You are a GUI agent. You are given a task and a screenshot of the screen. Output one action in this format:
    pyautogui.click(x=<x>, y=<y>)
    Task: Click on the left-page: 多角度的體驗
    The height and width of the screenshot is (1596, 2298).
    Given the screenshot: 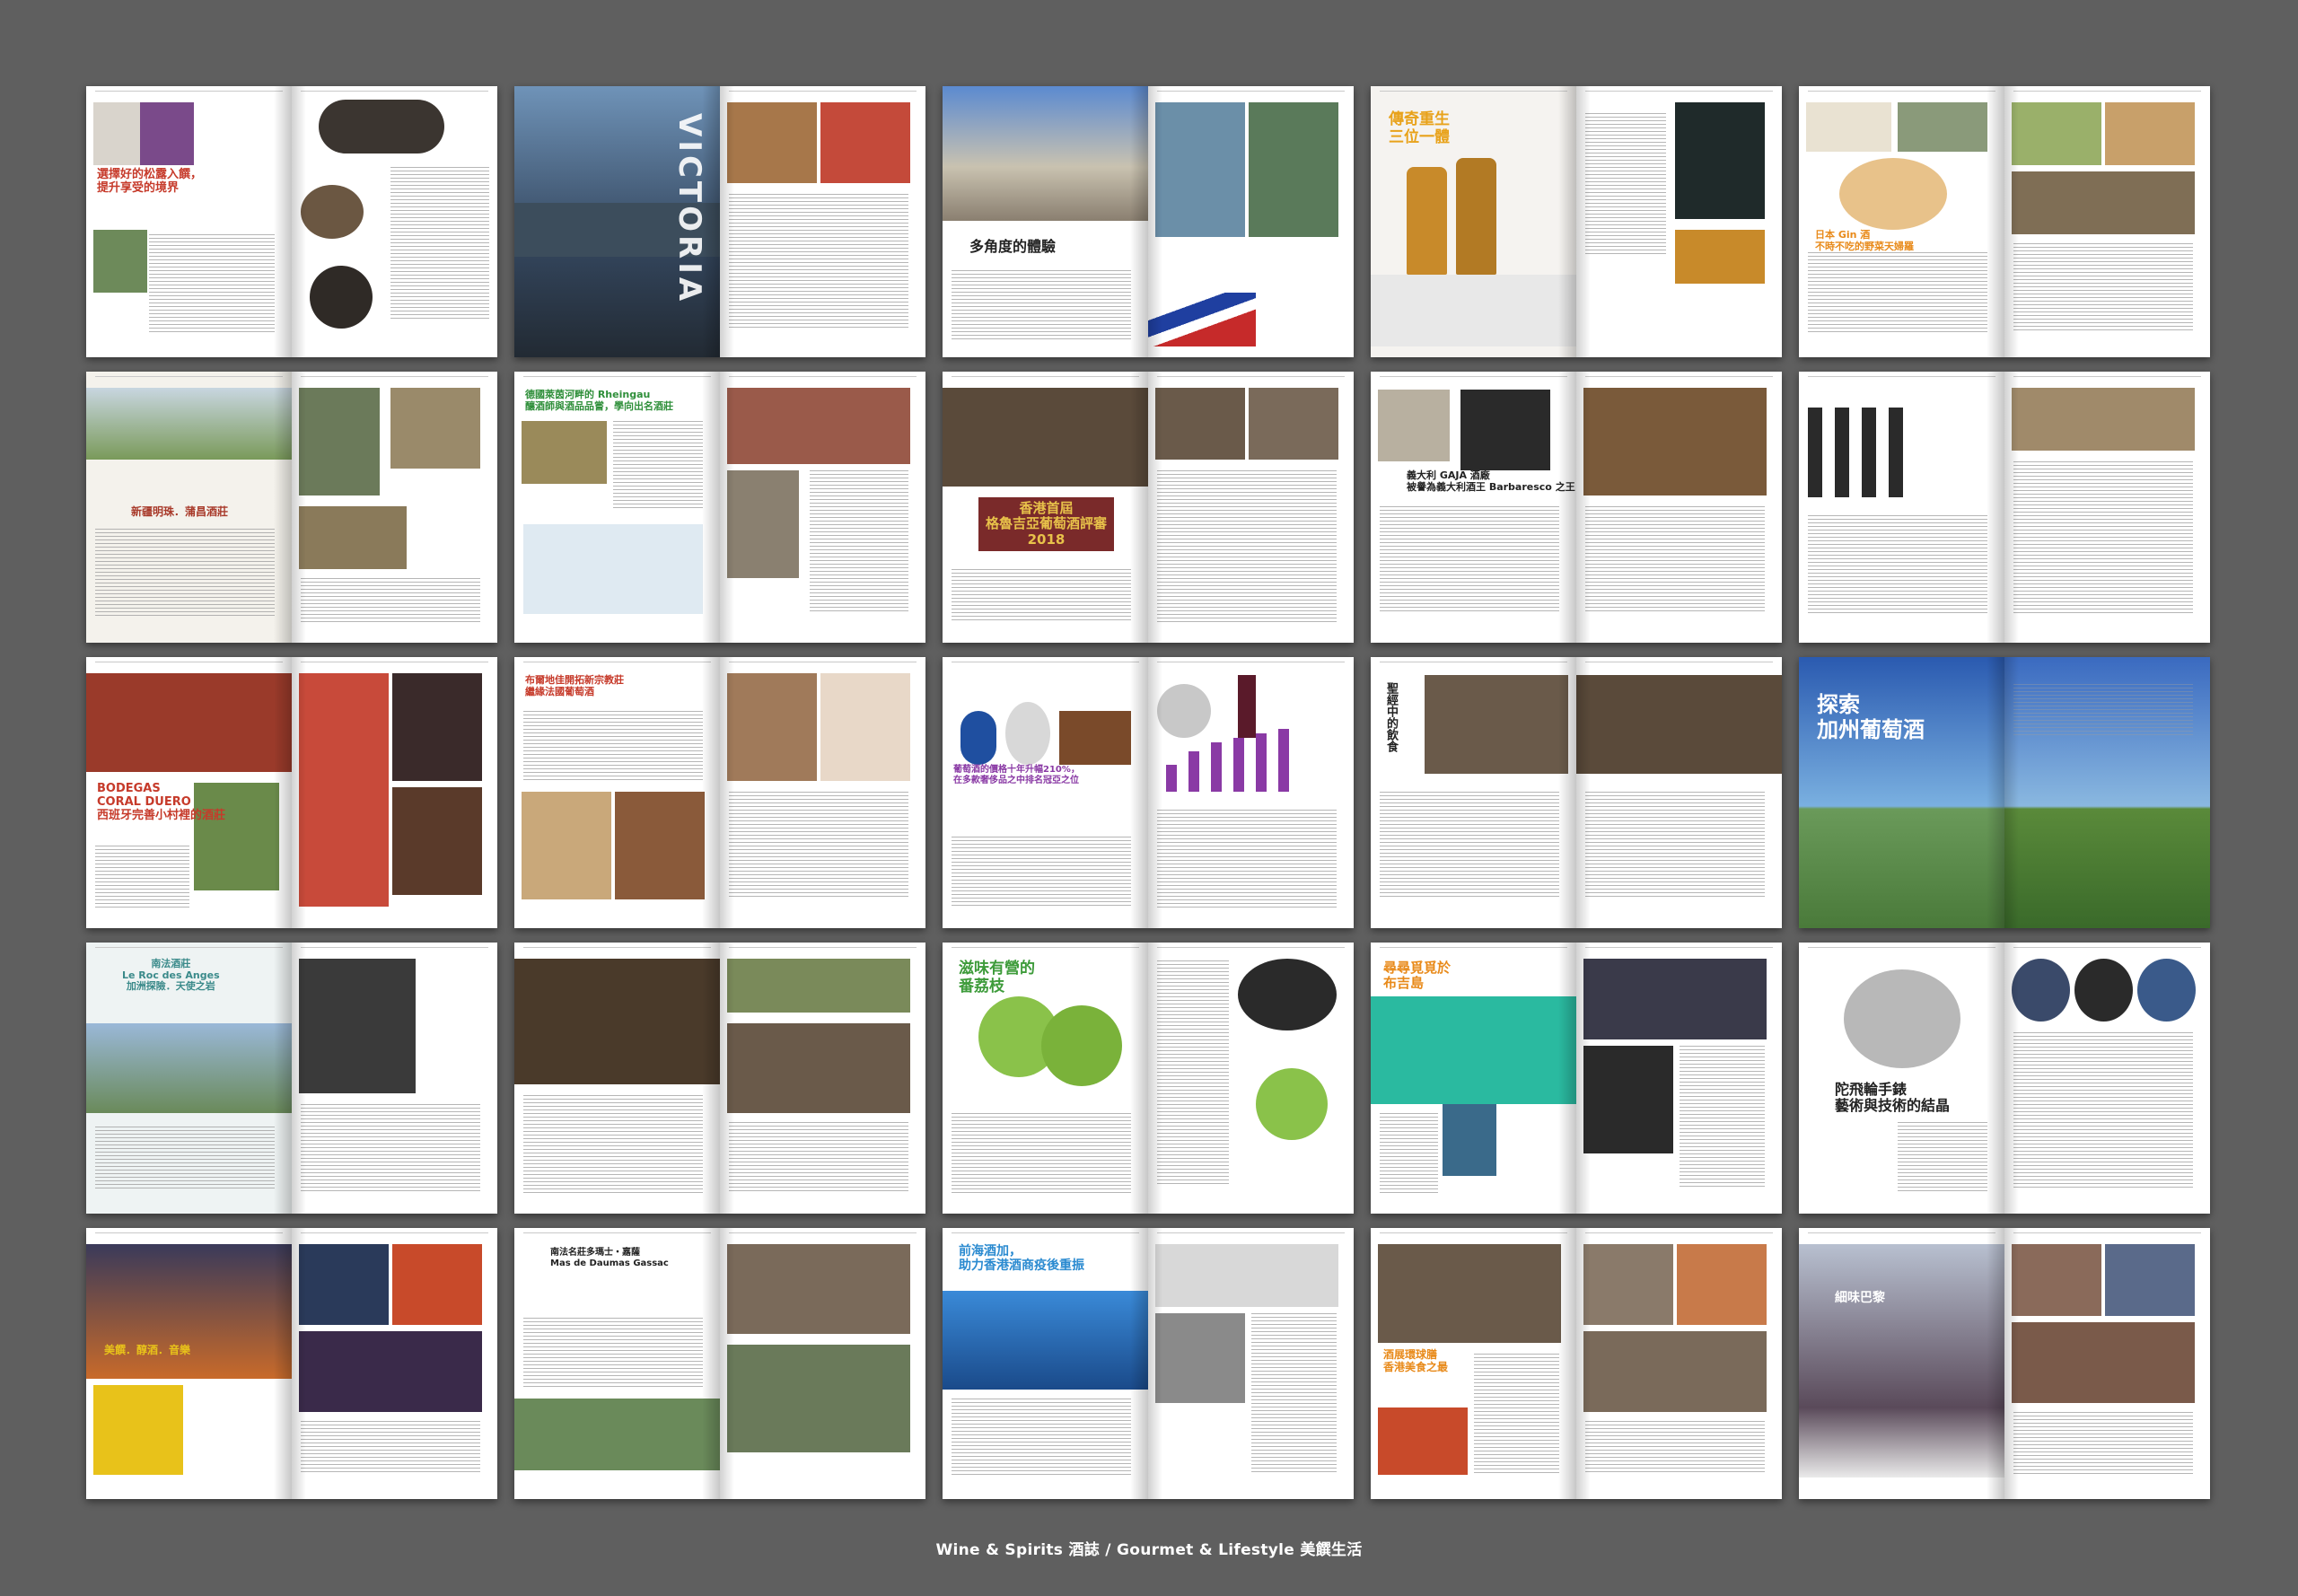 What is the action you would take?
    pyautogui.click(x=1045, y=221)
    